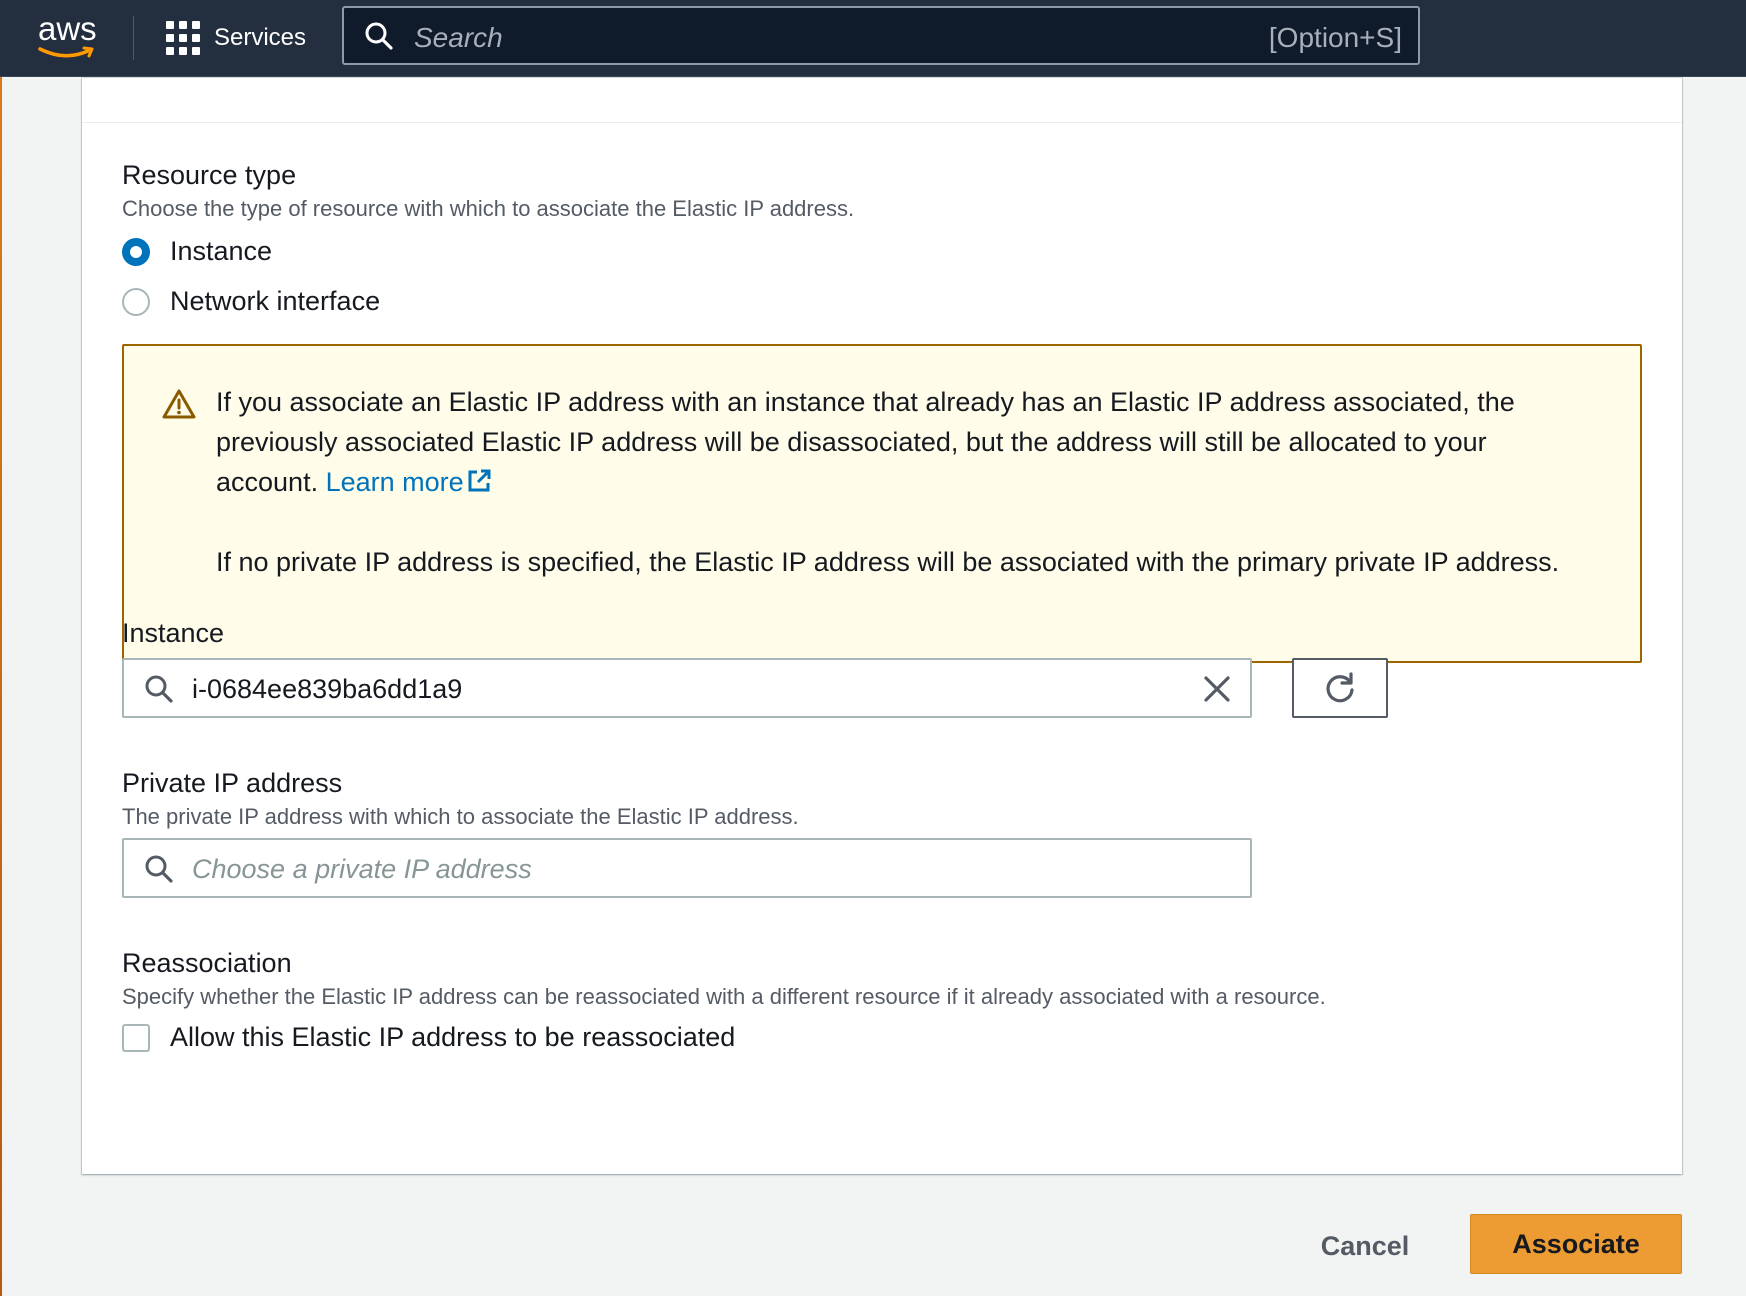  Describe the element at coordinates (1335, 37) in the screenshot. I see `search-shortcut-hint: [Option+S]` at that location.